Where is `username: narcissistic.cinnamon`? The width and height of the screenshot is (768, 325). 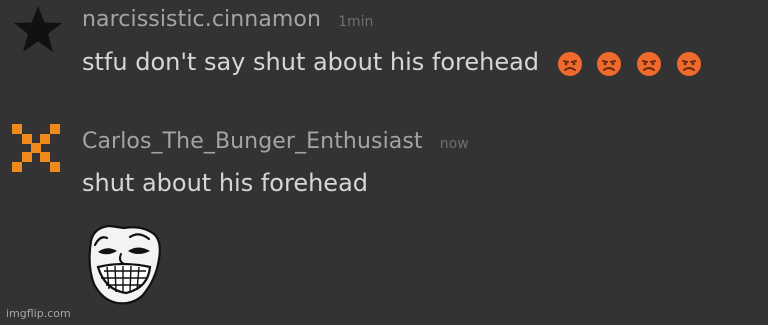 username: narcissistic.cinnamon is located at coordinates (201, 19).